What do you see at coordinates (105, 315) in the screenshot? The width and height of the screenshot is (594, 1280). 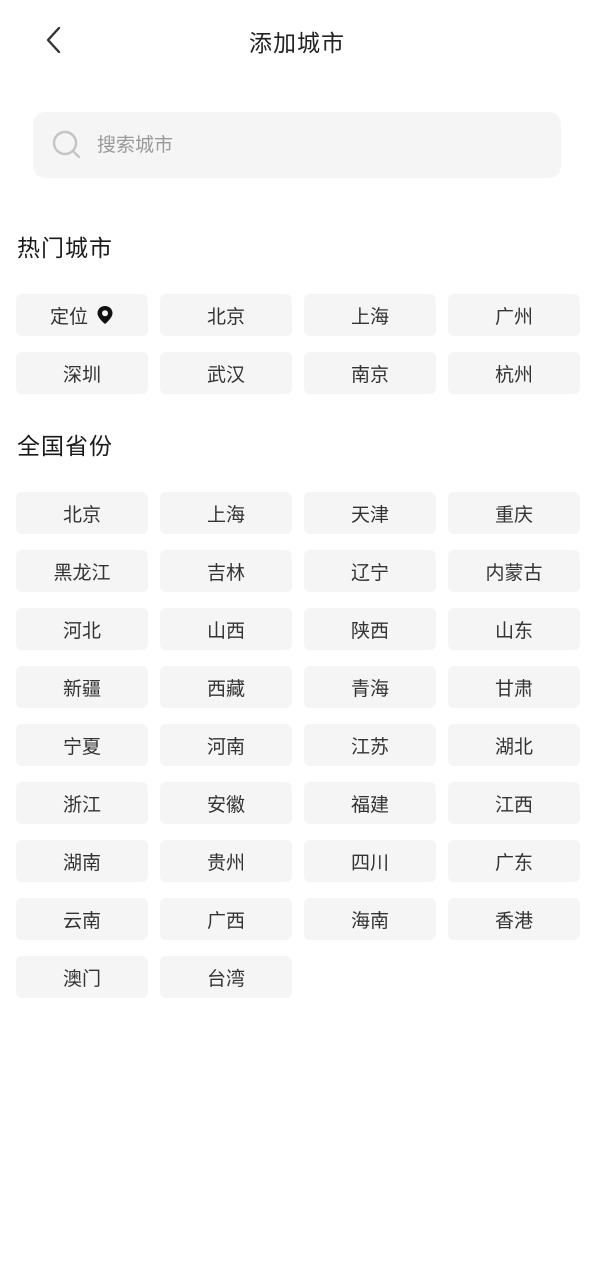 I see `map-pin-icon` at bounding box center [105, 315].